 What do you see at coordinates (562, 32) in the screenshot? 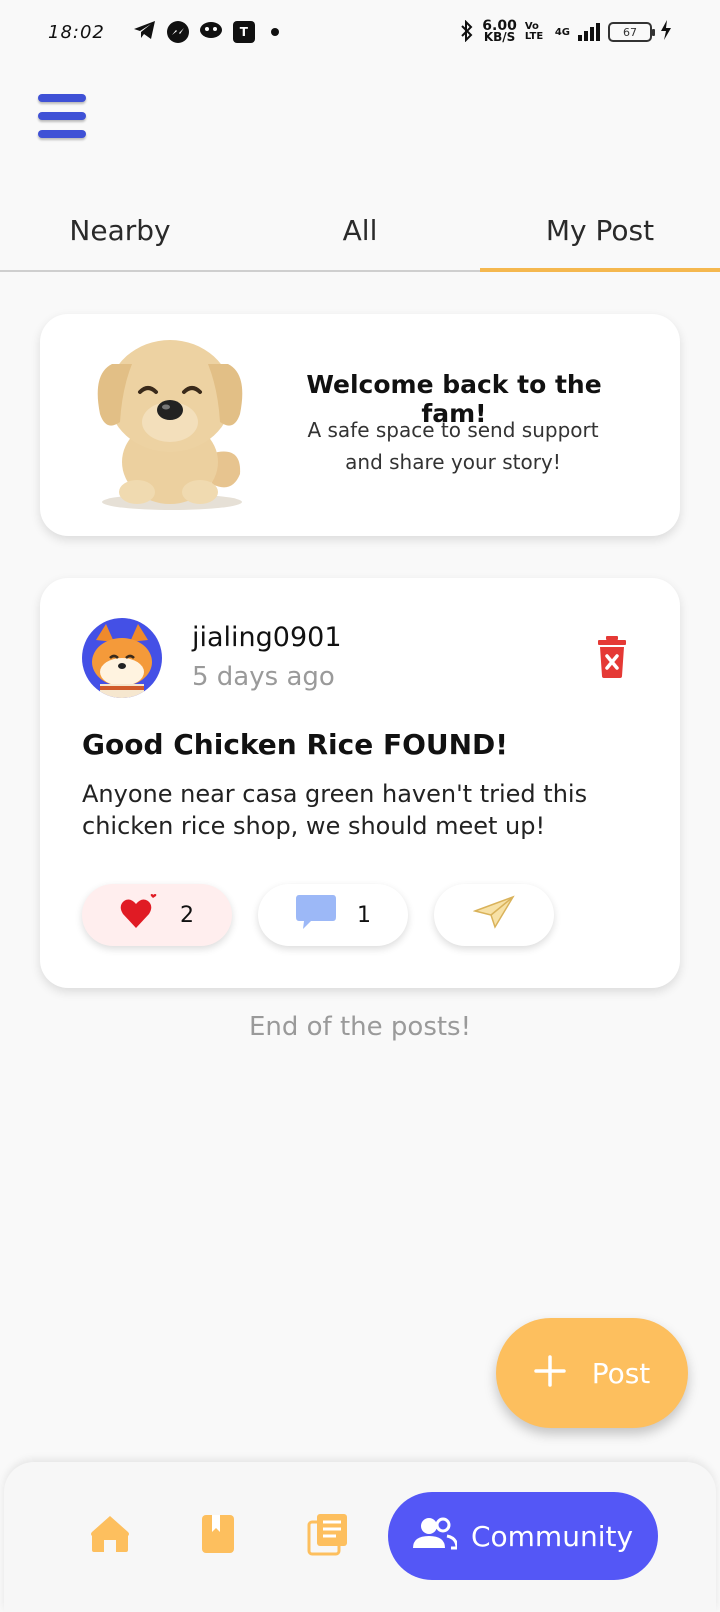
I see `network-type: 4G` at bounding box center [562, 32].